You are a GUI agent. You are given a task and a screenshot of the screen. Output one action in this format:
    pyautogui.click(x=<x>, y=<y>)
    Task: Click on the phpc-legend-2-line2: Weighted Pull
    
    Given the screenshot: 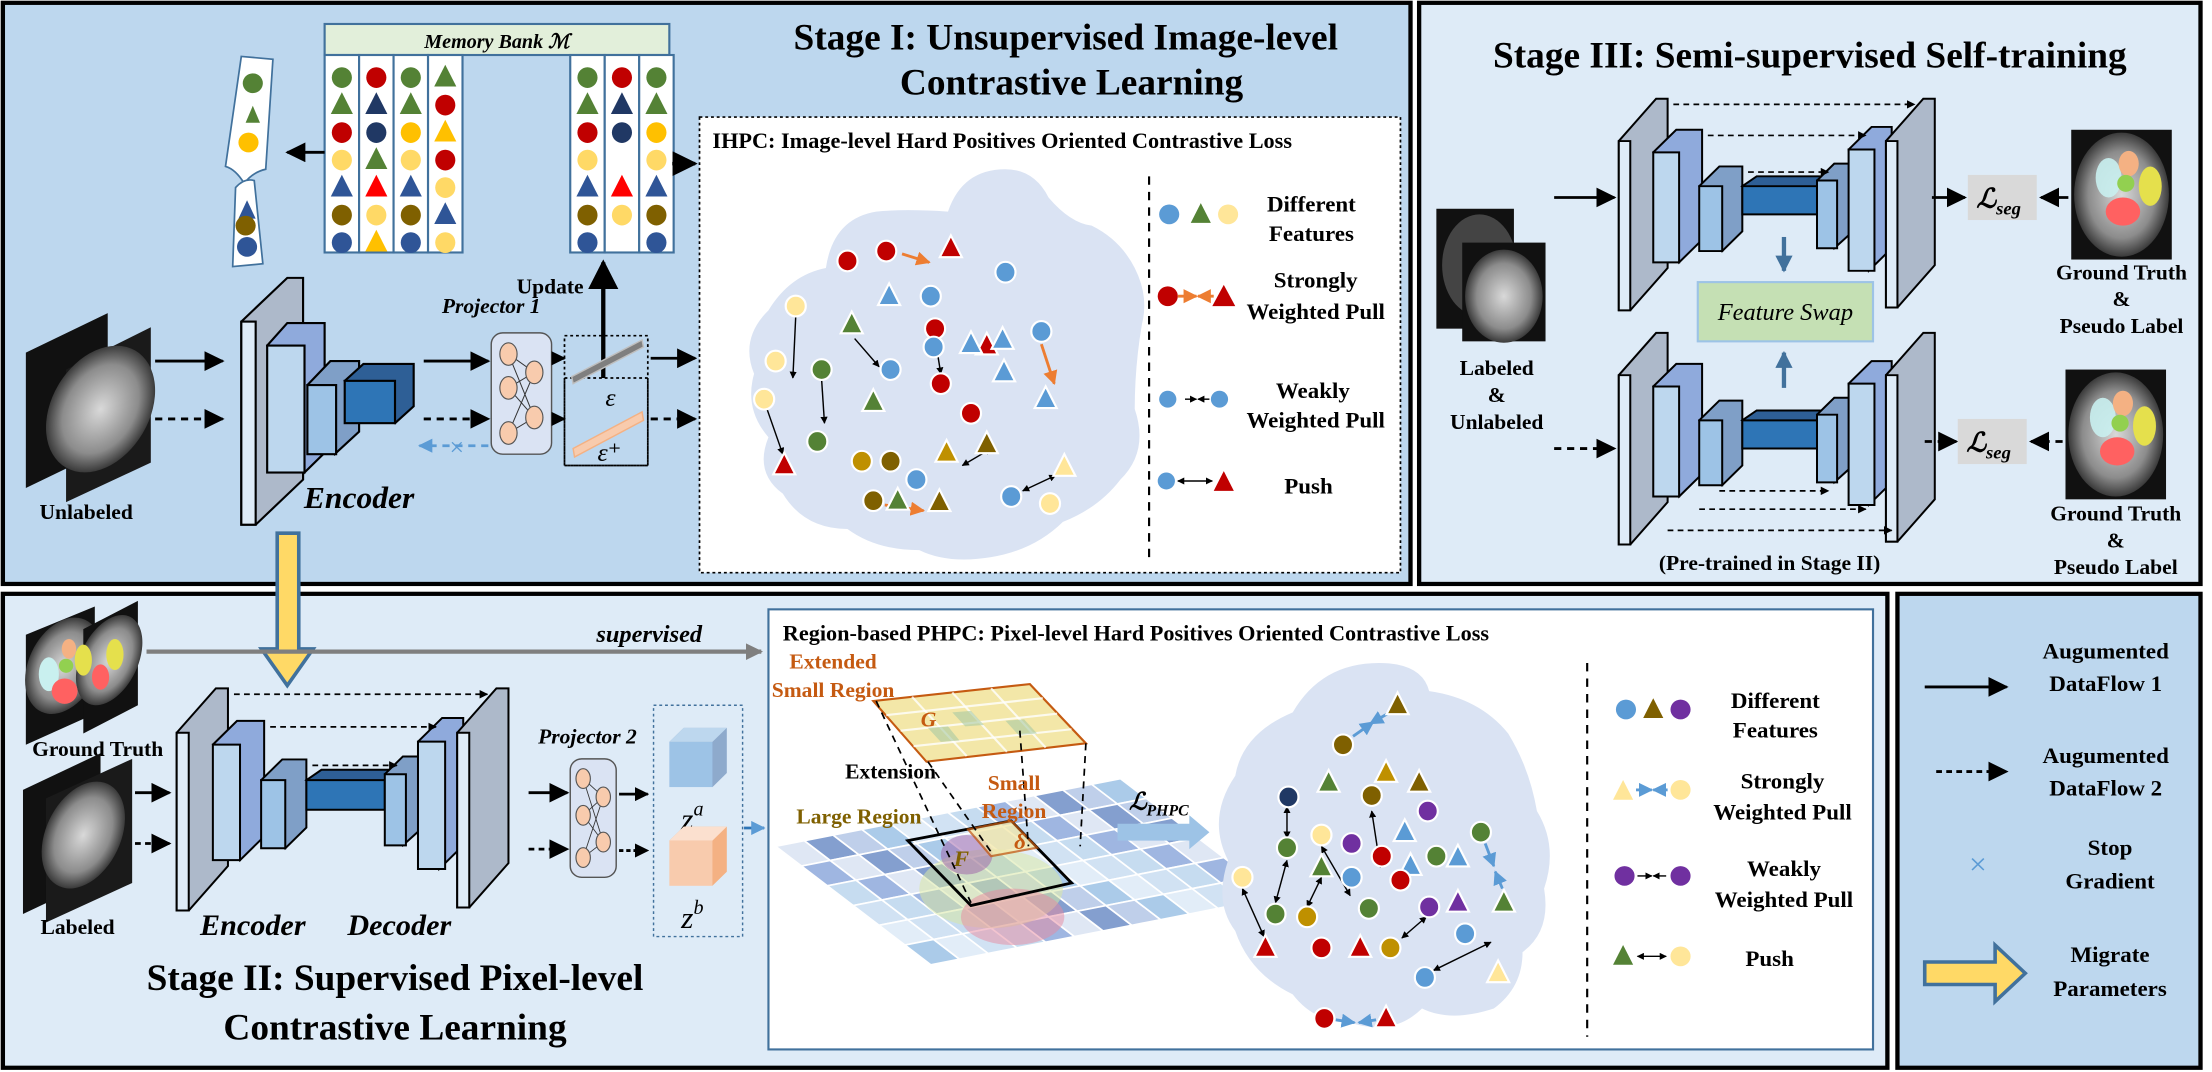 What is the action you would take?
    pyautogui.click(x=1784, y=899)
    